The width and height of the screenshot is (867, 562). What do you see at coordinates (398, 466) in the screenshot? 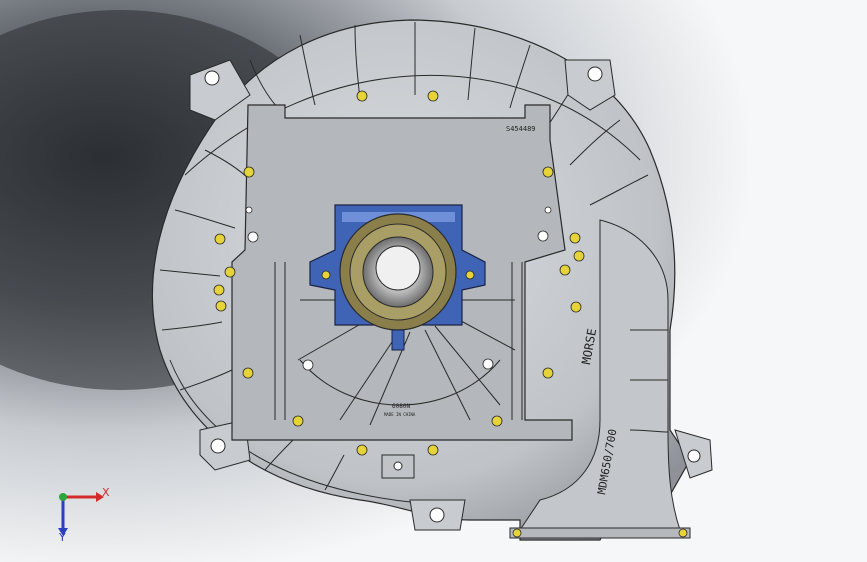
I see `lower-foot-hole` at bounding box center [398, 466].